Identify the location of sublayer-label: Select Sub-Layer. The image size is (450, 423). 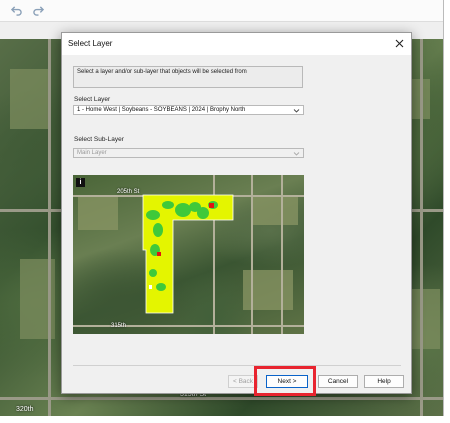
(99, 139).